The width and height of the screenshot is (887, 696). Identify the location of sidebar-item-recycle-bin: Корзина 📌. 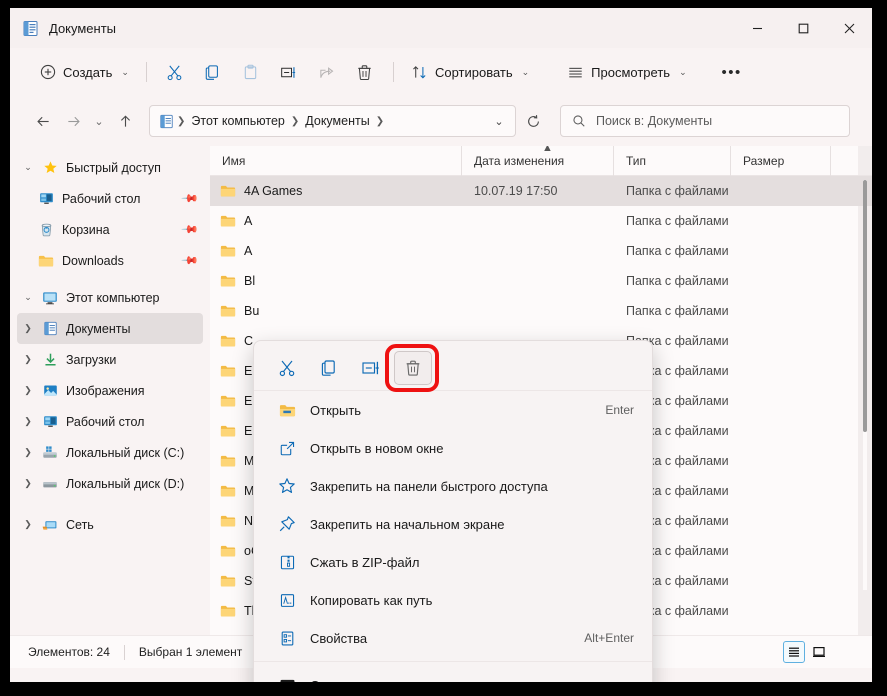
(110, 229).